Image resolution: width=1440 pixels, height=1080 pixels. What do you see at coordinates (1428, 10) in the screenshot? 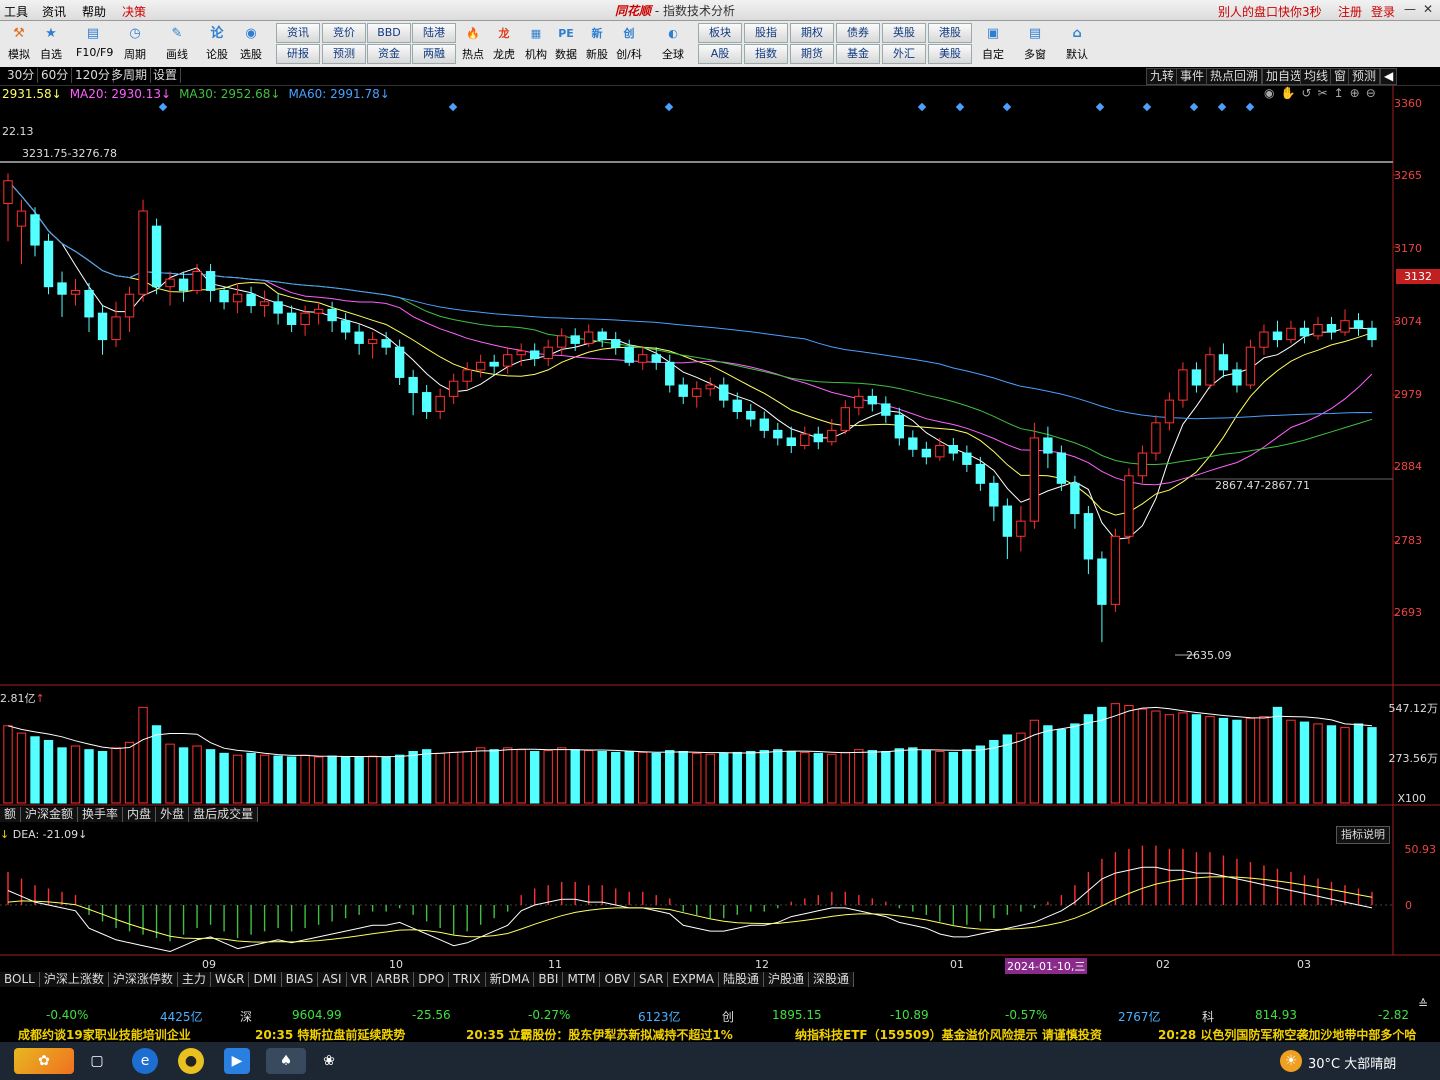
I see `close-icon: ✕` at bounding box center [1428, 10].